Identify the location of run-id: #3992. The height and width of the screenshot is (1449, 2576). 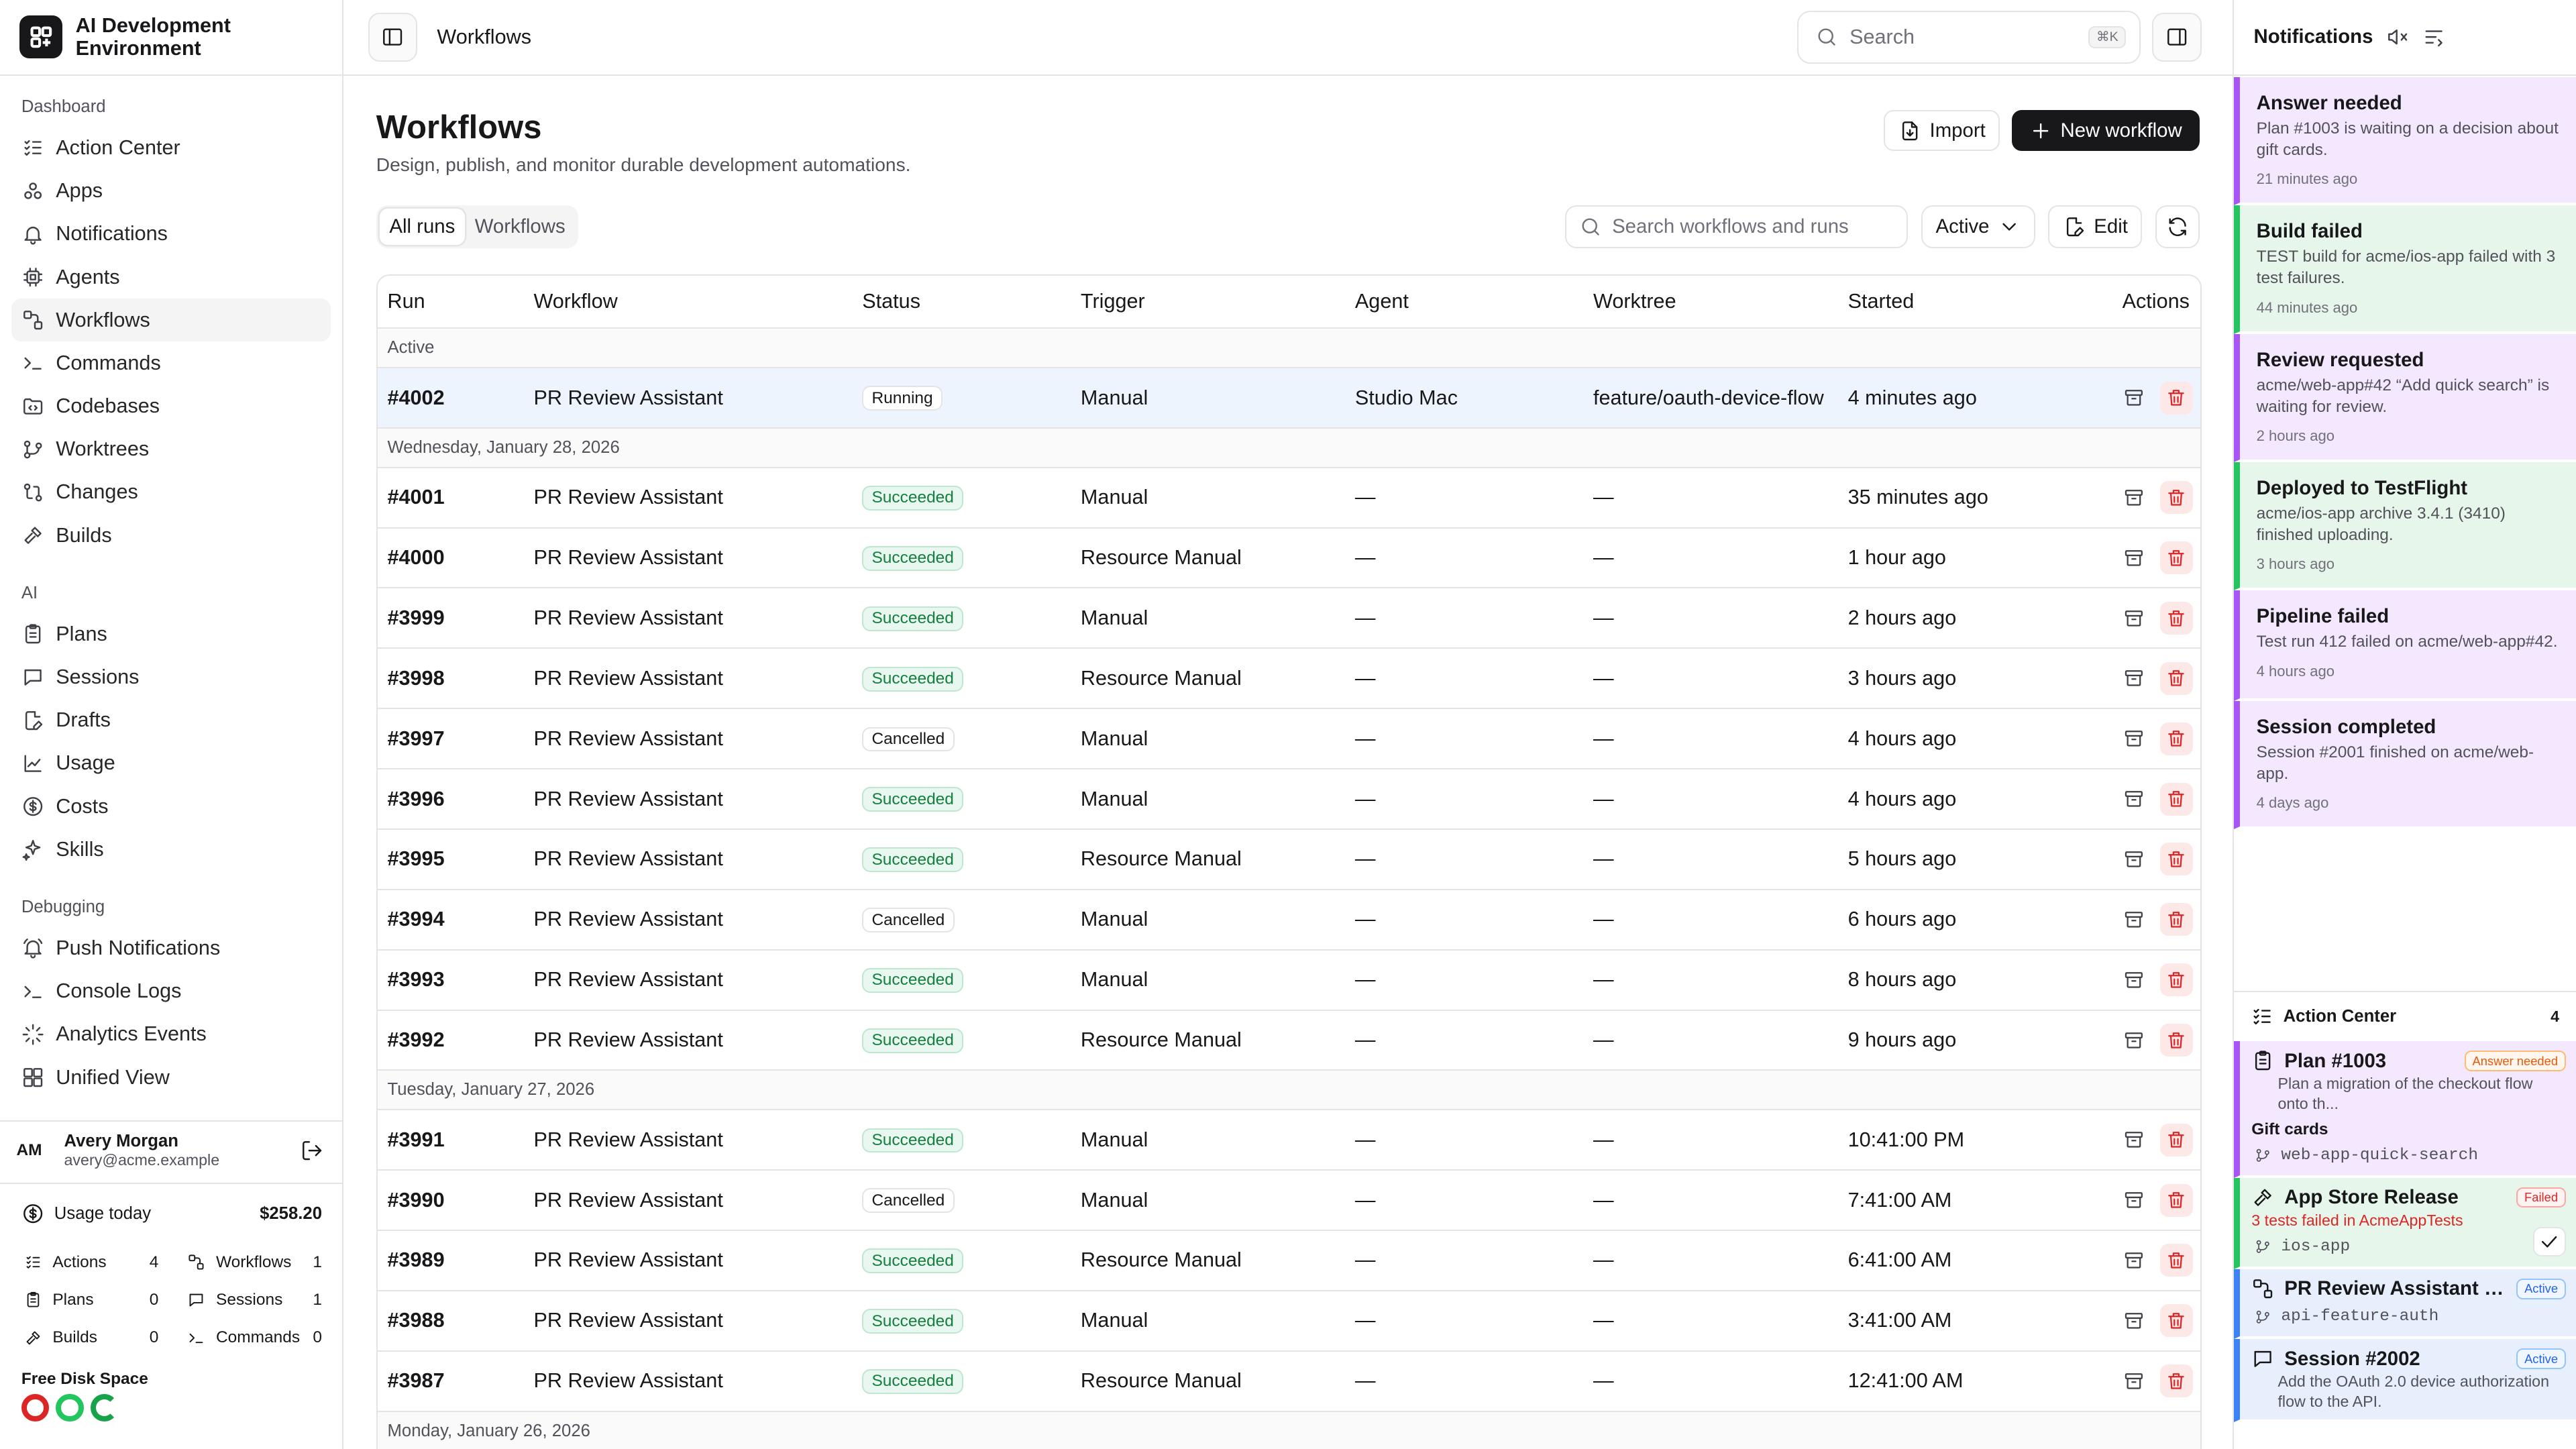
(450, 1040).